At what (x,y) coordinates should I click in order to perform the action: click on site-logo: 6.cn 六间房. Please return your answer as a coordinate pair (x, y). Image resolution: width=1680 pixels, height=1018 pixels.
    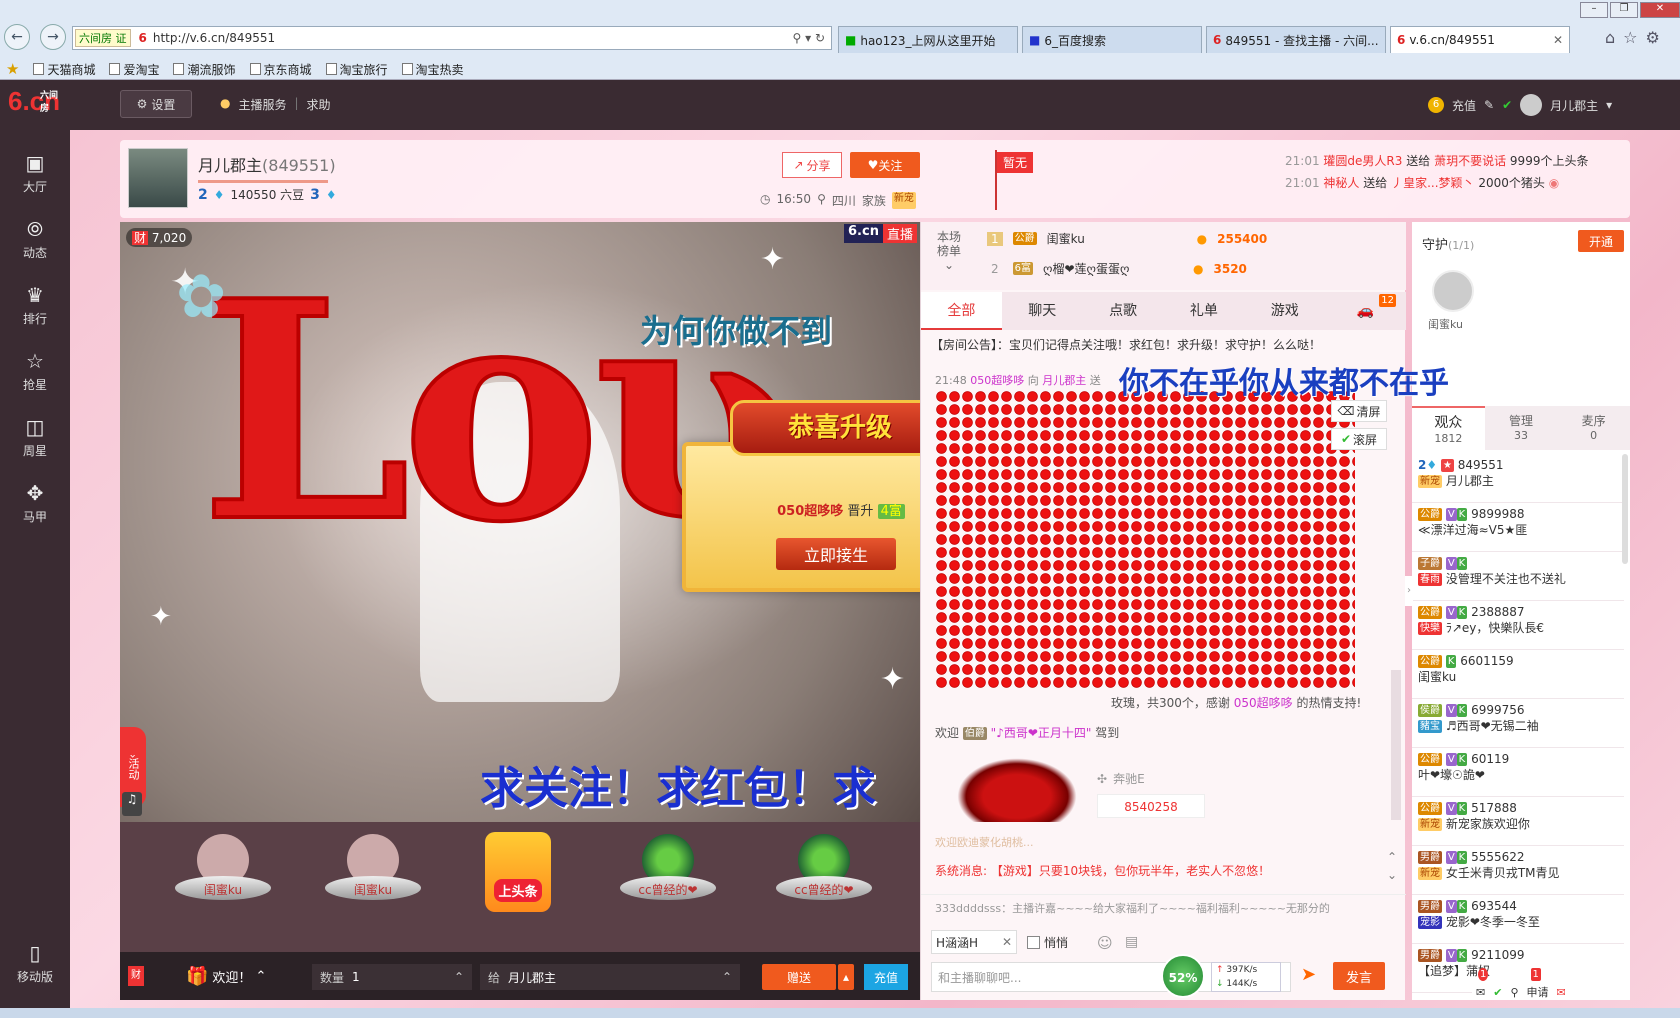
    Looking at the image, I should click on (34, 101).